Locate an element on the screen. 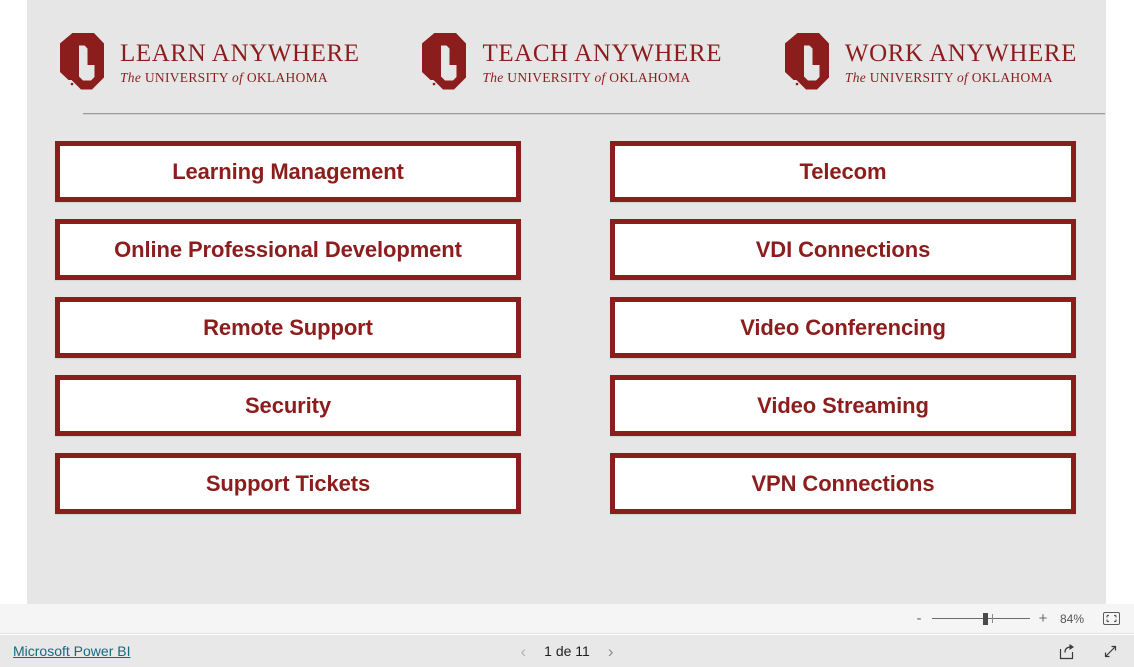  zoom-slider is located at coordinates (981, 619).